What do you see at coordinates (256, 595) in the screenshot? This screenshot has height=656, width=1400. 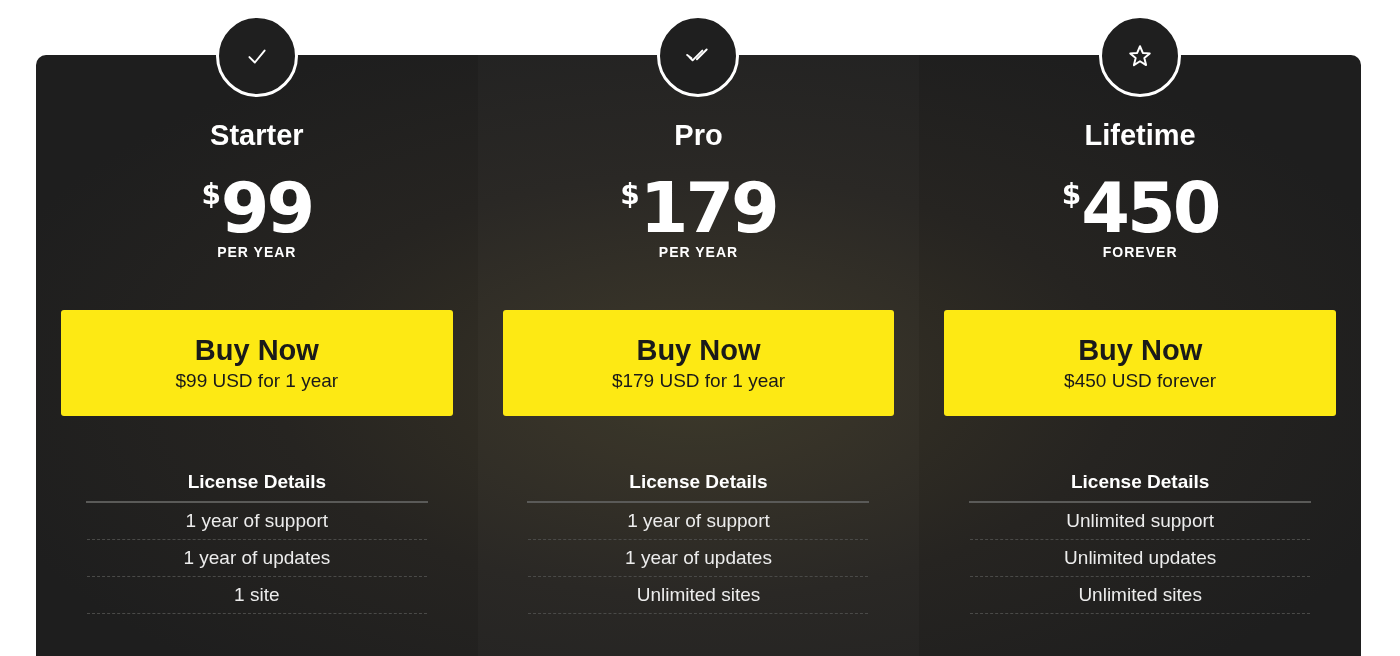 I see `detail-item: 1 site` at bounding box center [256, 595].